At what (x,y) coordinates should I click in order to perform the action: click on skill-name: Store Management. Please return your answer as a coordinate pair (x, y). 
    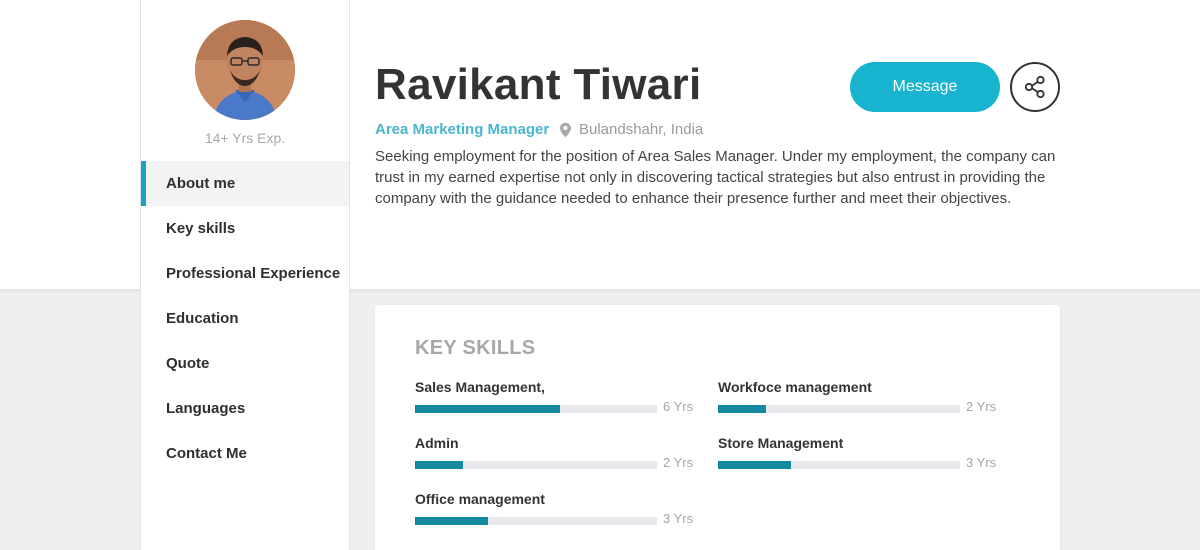
    Looking at the image, I should click on (781, 443).